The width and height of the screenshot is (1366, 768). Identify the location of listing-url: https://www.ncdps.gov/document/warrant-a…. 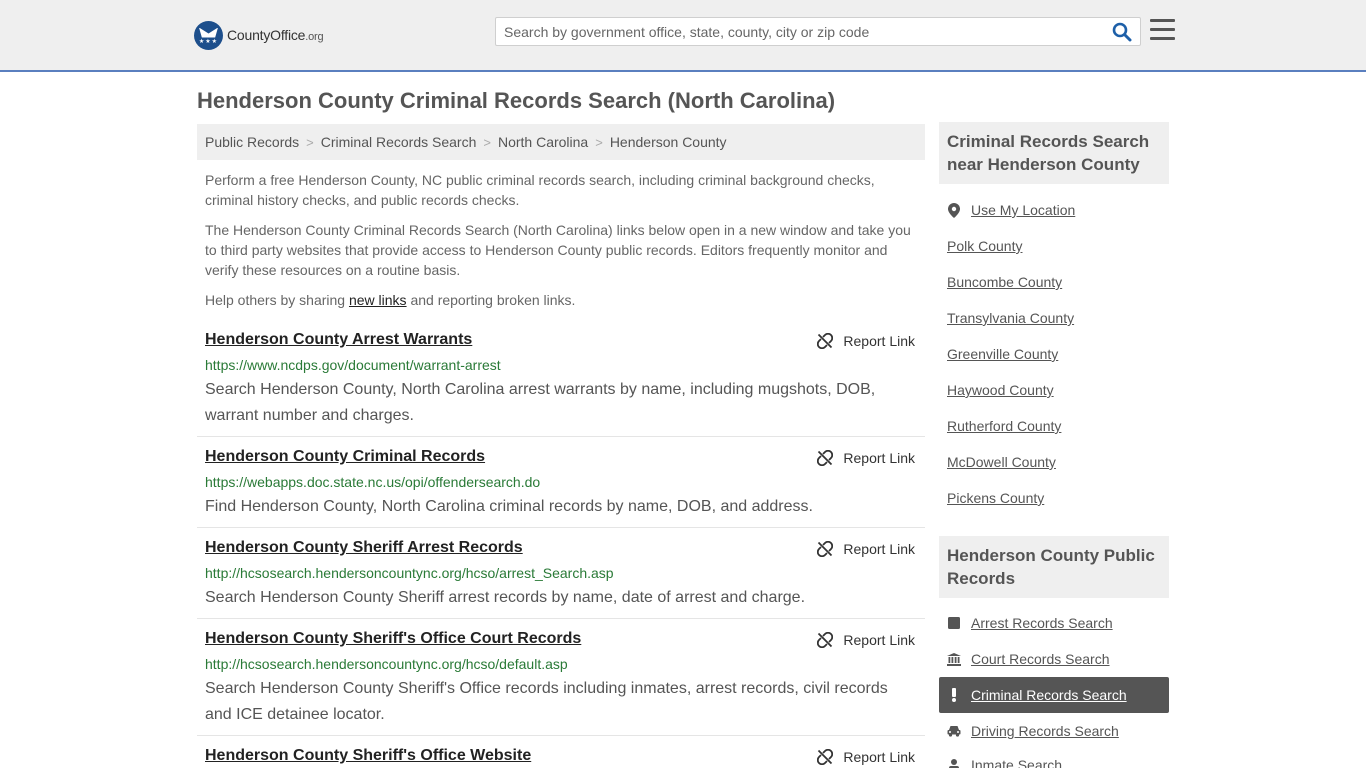
(353, 365).